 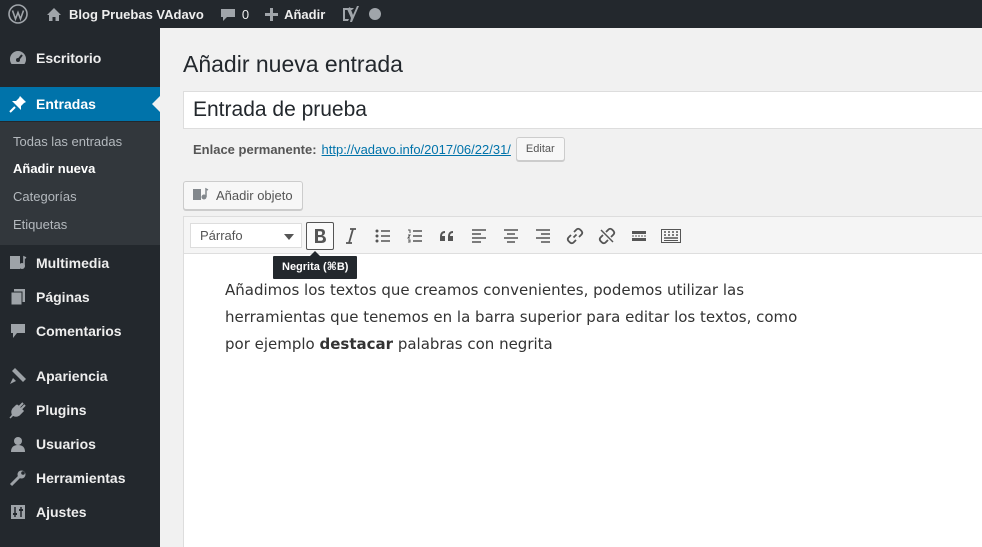 I want to click on edit-permalink-button: Editar, so click(x=540, y=149).